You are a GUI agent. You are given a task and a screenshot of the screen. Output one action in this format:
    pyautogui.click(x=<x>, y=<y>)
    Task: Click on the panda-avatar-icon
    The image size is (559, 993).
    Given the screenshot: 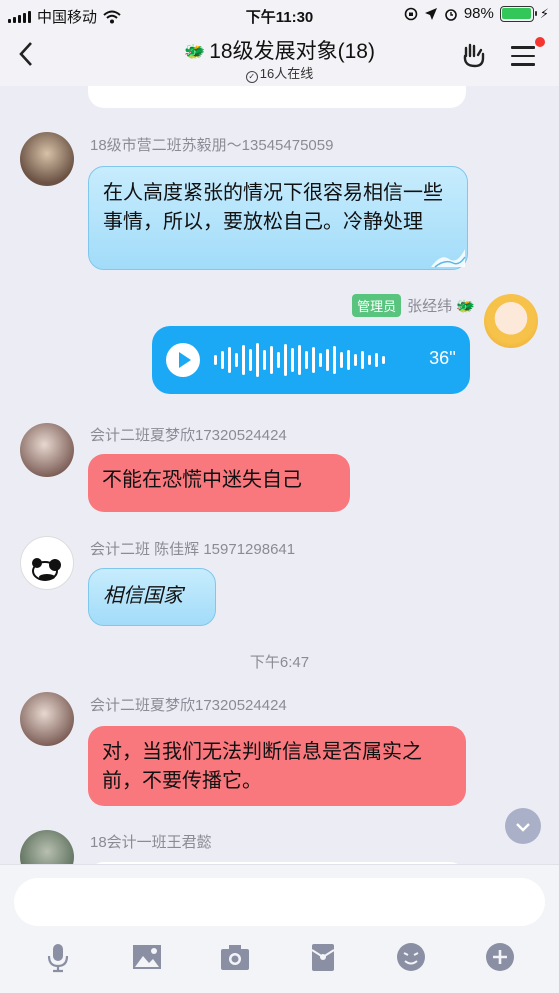 What is the action you would take?
    pyautogui.click(x=46, y=569)
    